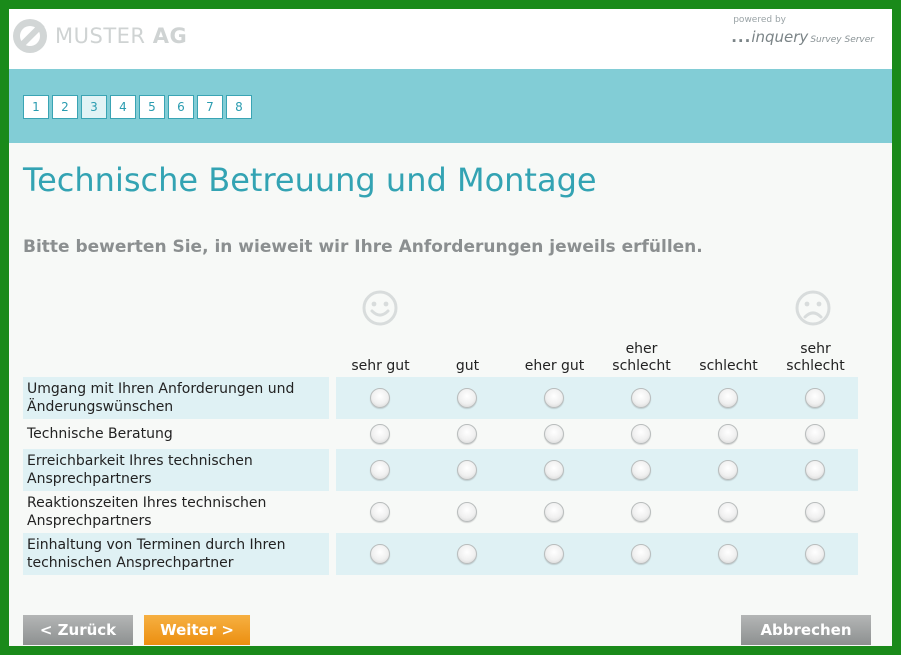 The height and width of the screenshot is (655, 901). I want to click on rating-radio-row3-col5, so click(728, 470).